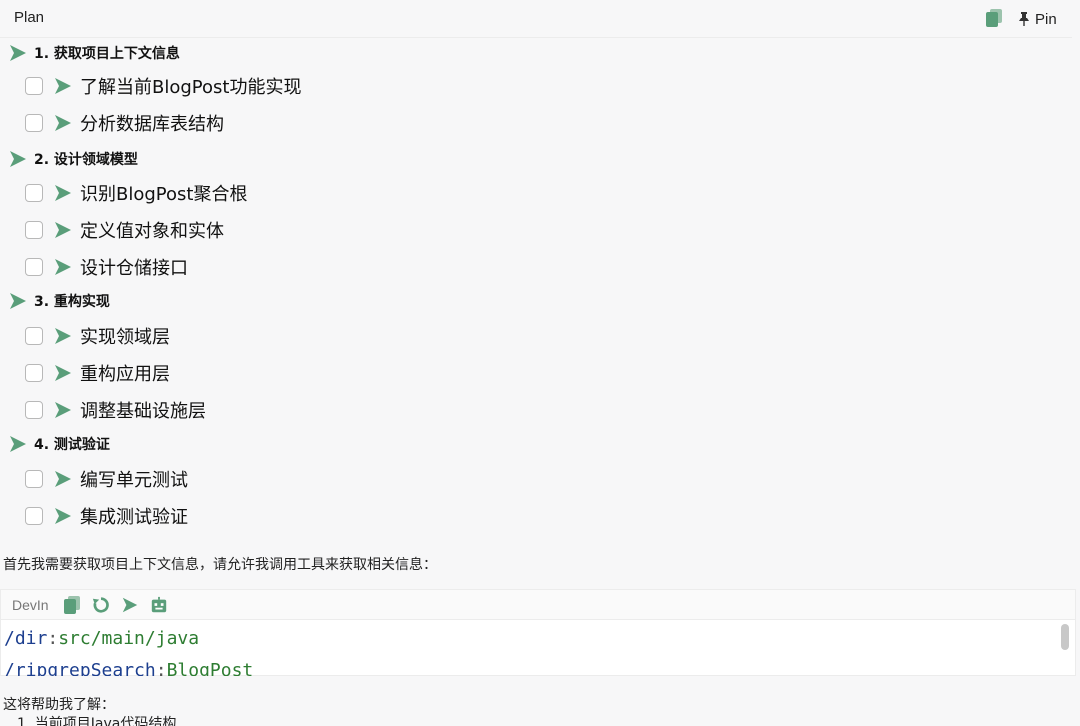 This screenshot has width=1080, height=726. Describe the element at coordinates (159, 605) in the screenshot. I see `robot-icon` at that location.